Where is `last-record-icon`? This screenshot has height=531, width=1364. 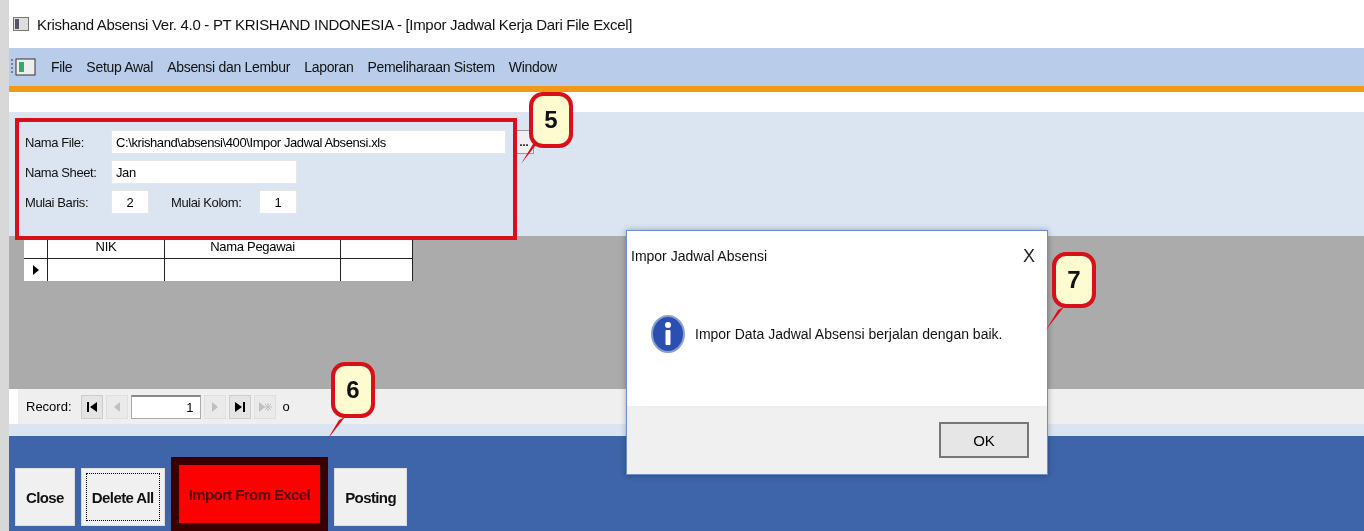
last-record-icon is located at coordinates (239, 406).